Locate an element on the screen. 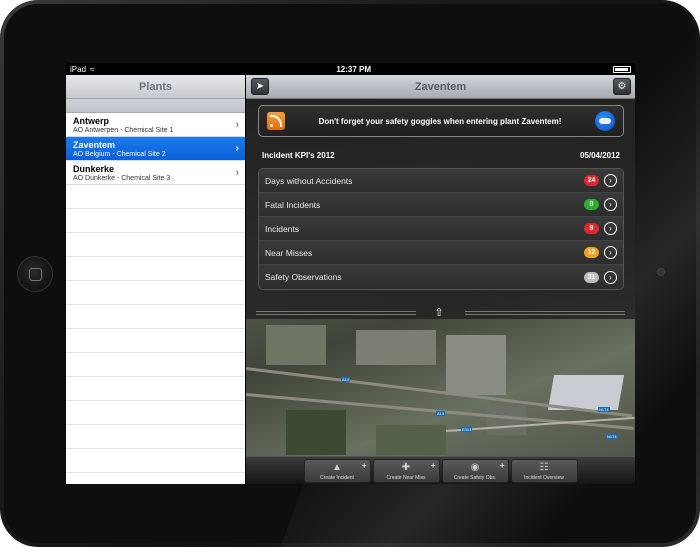 Image resolution: width=700 pixels, height=547 pixels. kpi-count-badge: 12 is located at coordinates (591, 252).